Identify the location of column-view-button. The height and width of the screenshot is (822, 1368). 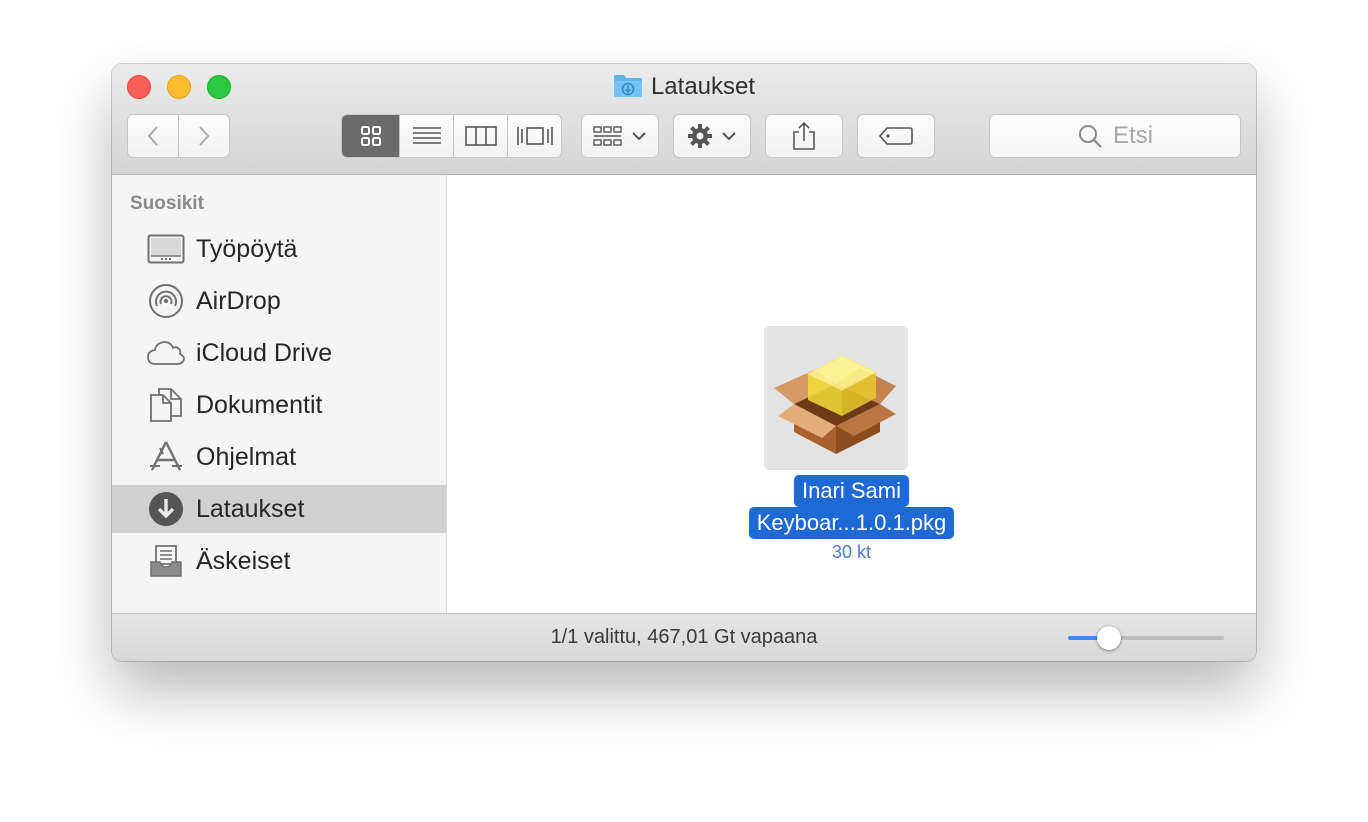
(481, 136).